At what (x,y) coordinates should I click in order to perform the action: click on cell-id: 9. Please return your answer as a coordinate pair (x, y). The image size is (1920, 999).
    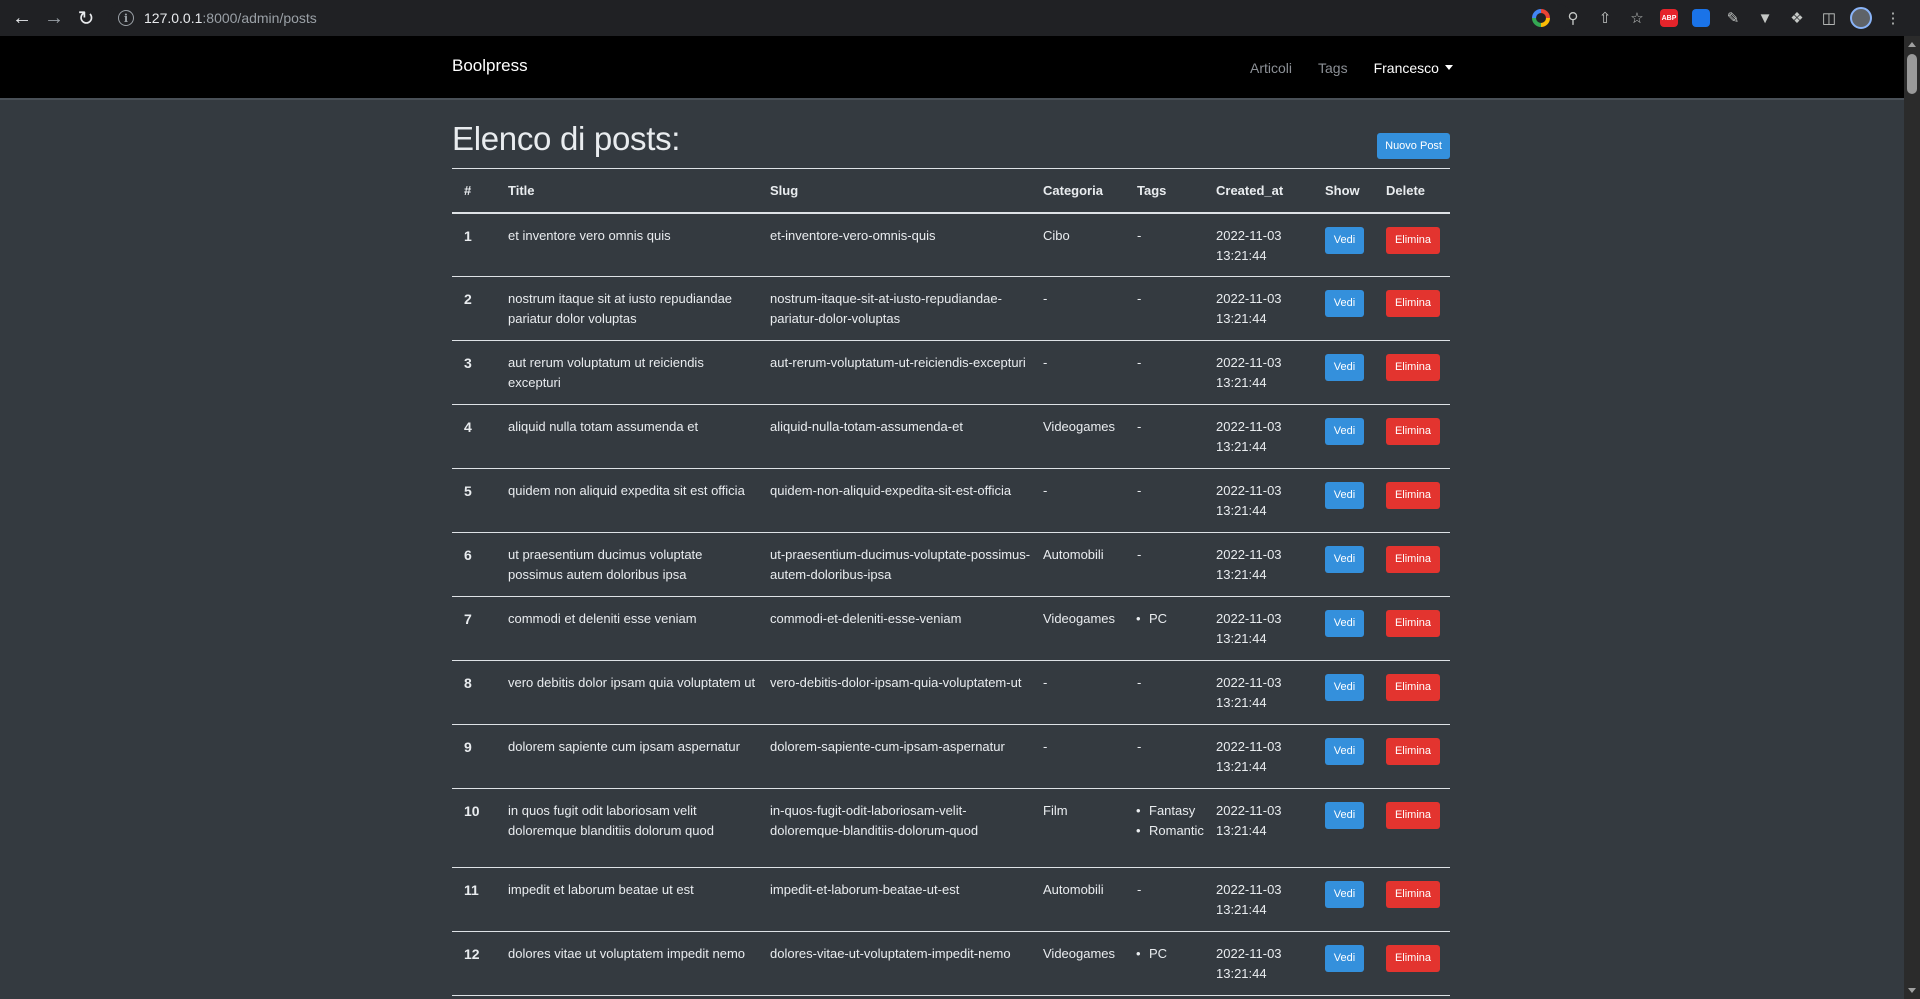
    Looking at the image, I should click on (474, 756).